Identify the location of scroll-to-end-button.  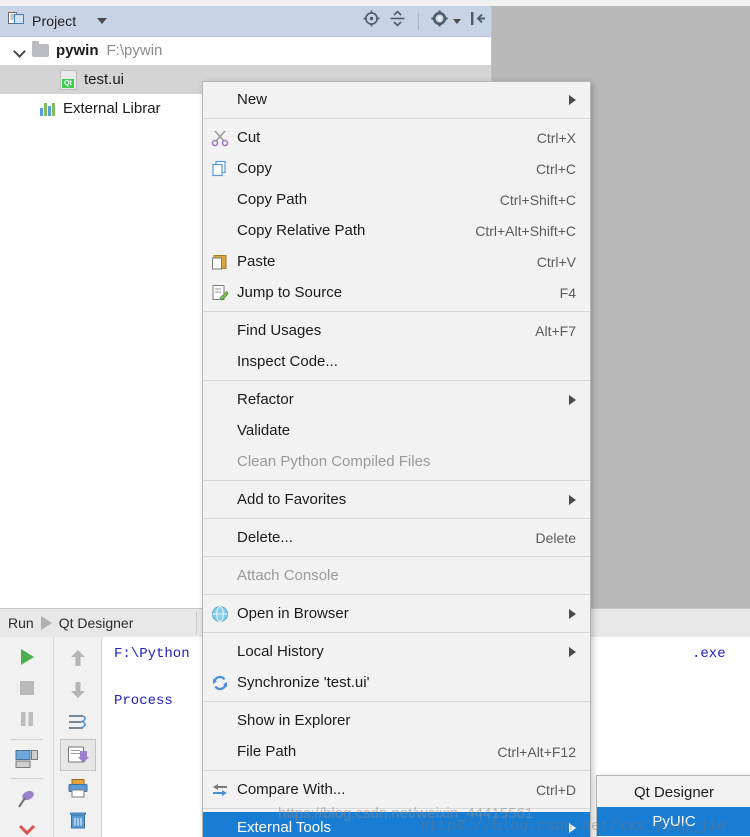
(77, 755).